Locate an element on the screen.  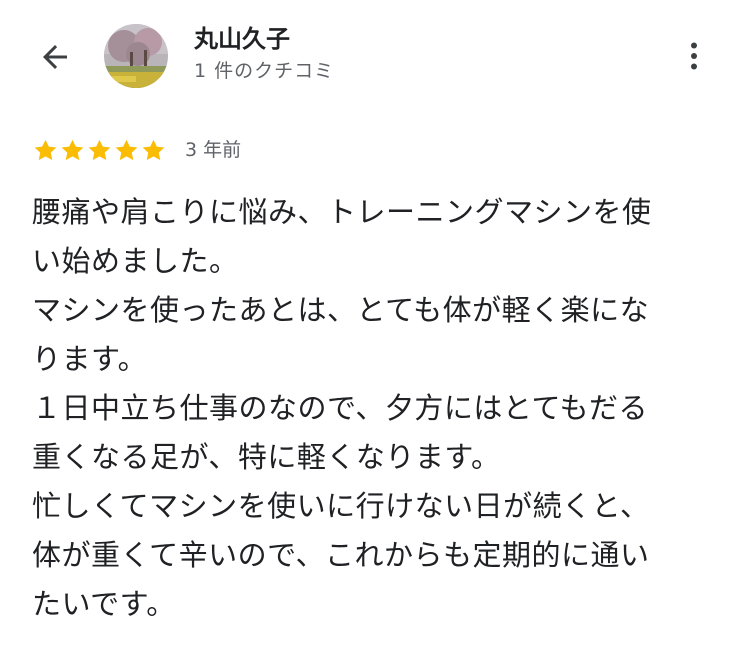
review-count: 1 件のクチコミ is located at coordinates (264, 71).